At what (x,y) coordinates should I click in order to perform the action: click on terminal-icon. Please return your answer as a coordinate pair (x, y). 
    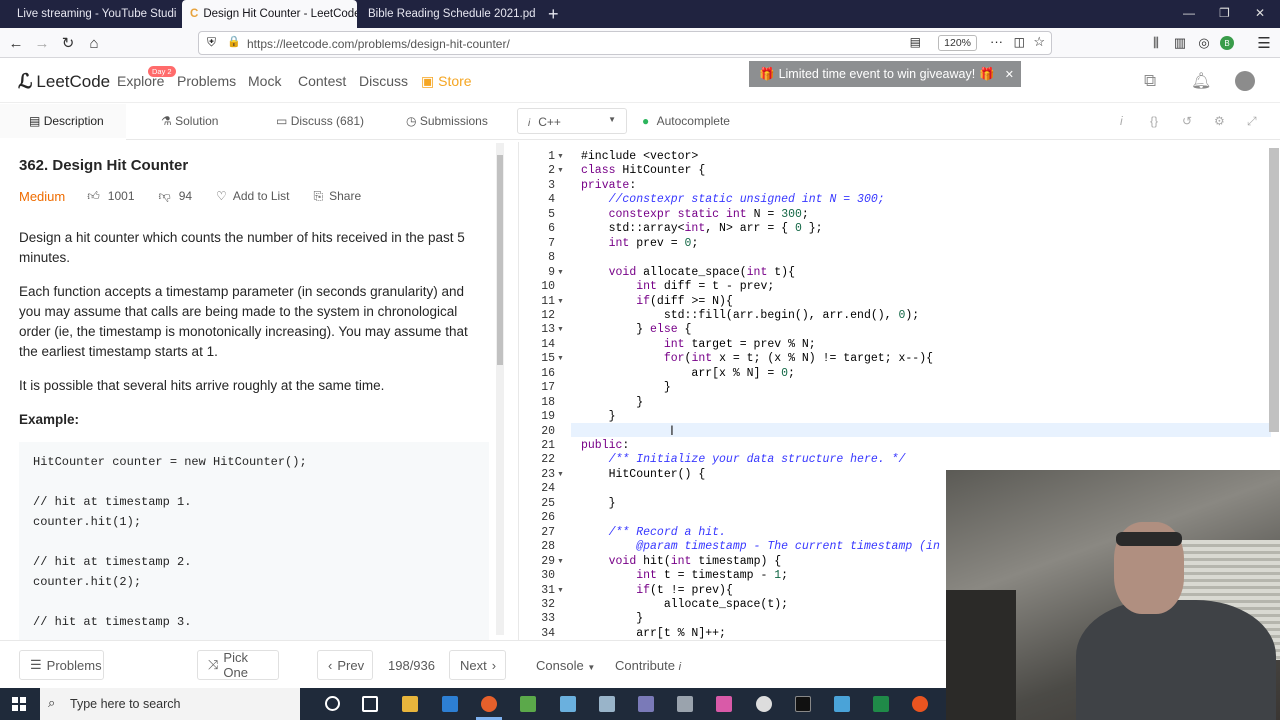
    Looking at the image, I should click on (803, 704).